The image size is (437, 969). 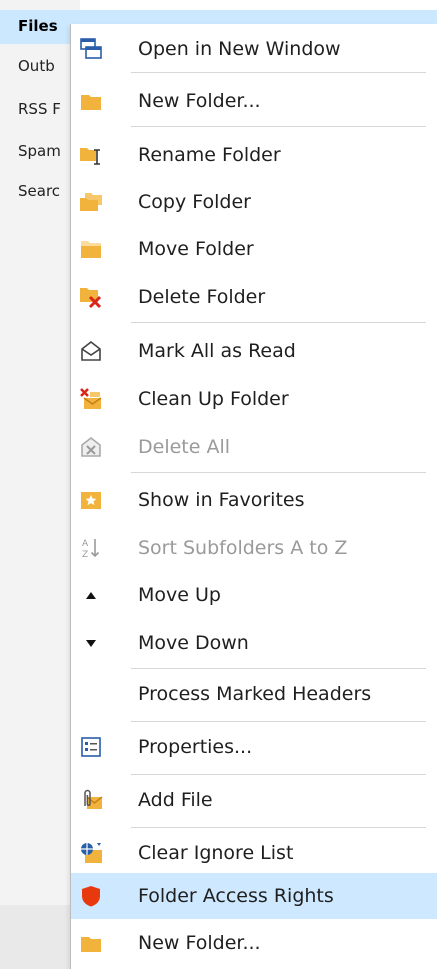 What do you see at coordinates (194, 202) in the screenshot?
I see `menu-item-label: Copy Folder` at bounding box center [194, 202].